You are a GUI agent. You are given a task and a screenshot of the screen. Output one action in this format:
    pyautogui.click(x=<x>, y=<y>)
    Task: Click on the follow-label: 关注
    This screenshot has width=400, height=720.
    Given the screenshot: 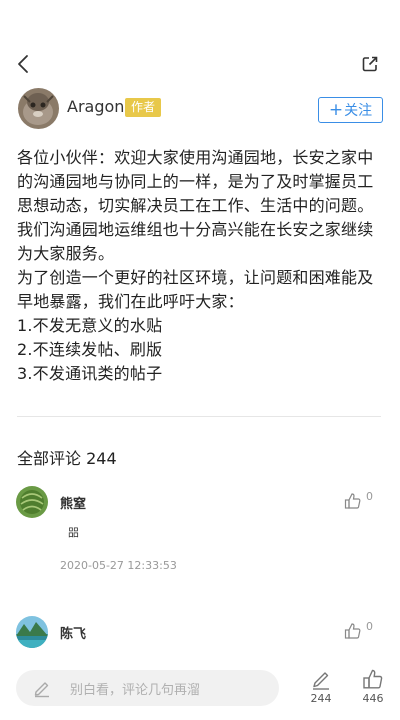 What is the action you would take?
    pyautogui.click(x=358, y=111)
    